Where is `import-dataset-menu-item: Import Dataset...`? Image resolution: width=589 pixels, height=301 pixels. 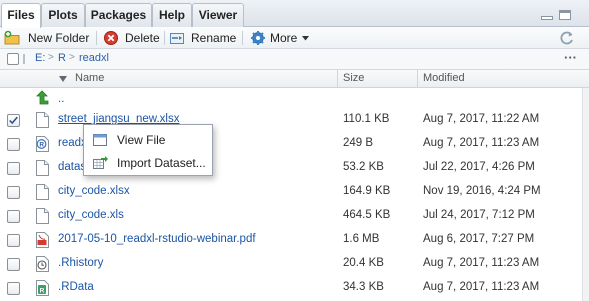 import-dataset-menu-item: Import Dataset... is located at coordinates (148, 163).